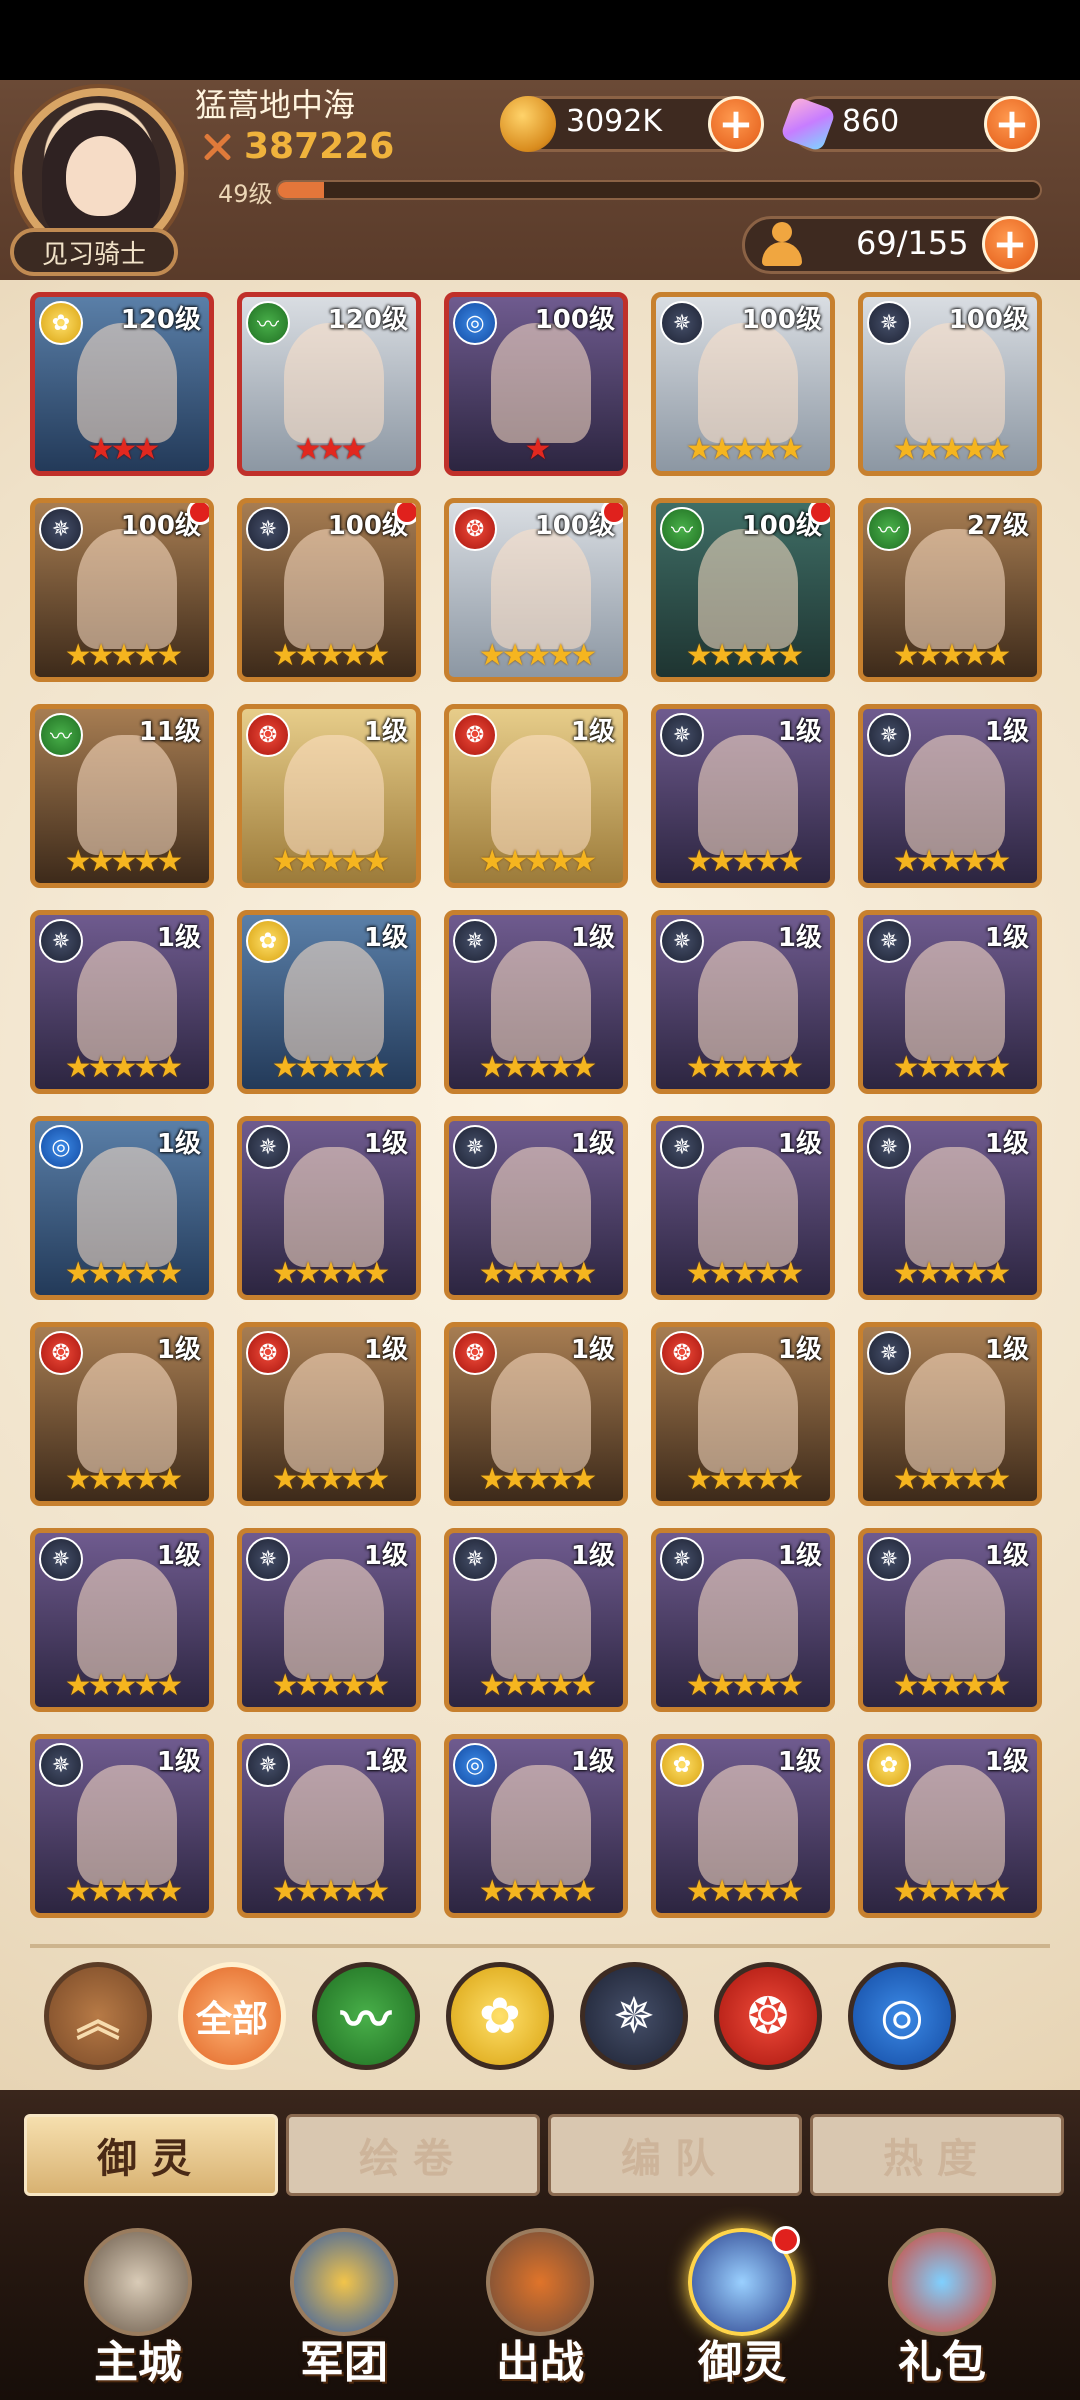 The image size is (1080, 2400). Describe the element at coordinates (329, 384) in the screenshot. I see `hero-card: 〰 120级 ★★★` at that location.